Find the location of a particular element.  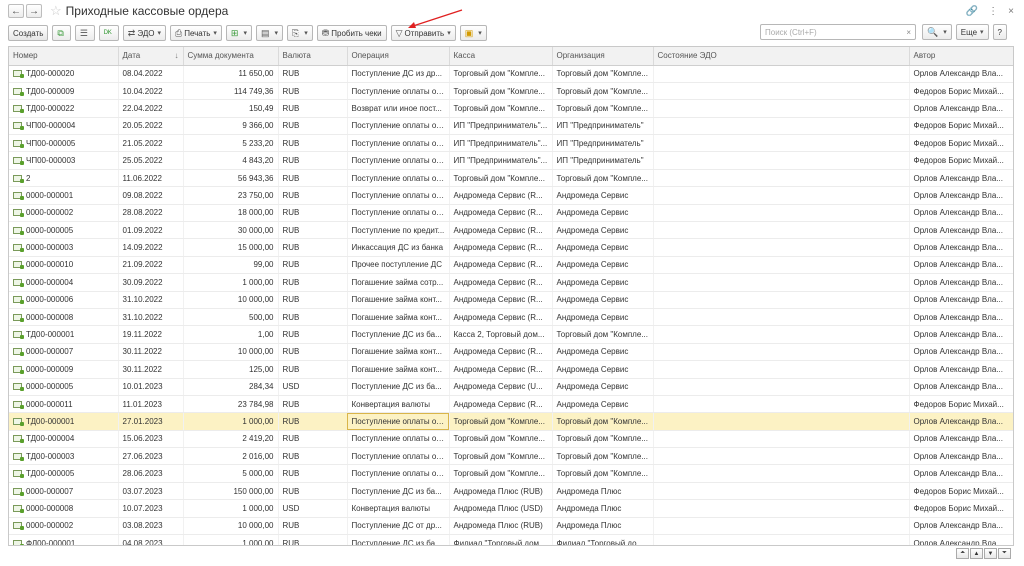

scroll-up-button: ▲ is located at coordinates (976, 553).